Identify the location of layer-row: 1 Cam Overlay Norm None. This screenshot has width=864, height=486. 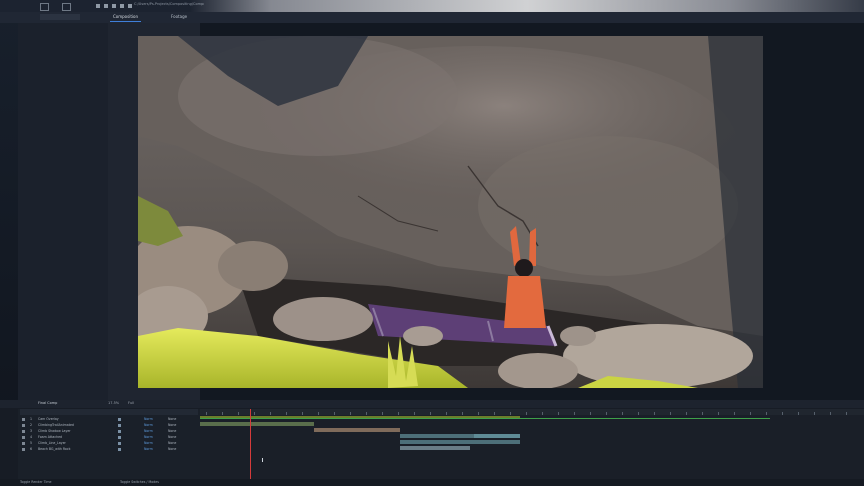
(109, 419).